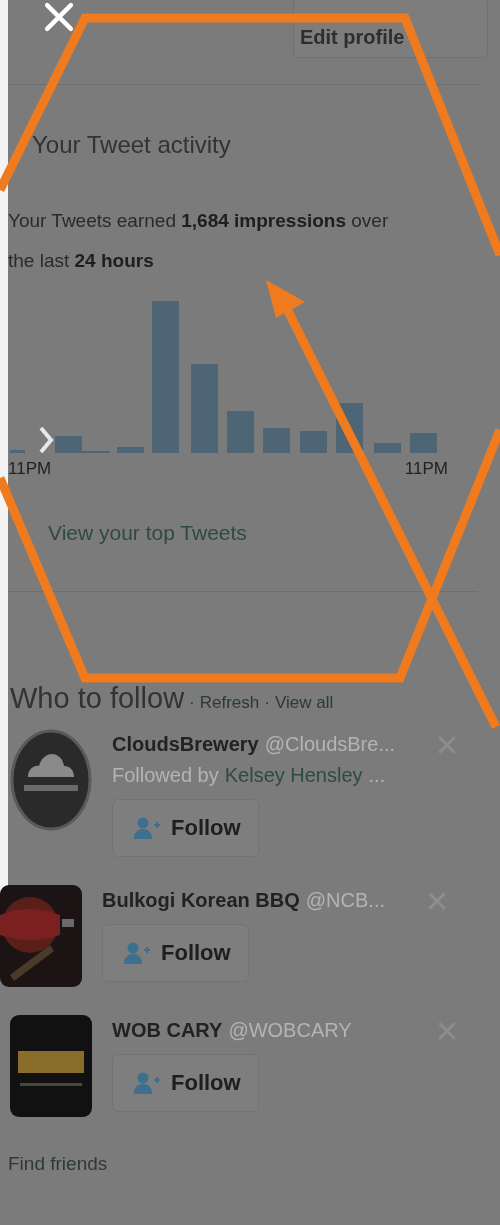  Describe the element at coordinates (165, 775) in the screenshot. I see `followed-by-label: Followed by` at that location.